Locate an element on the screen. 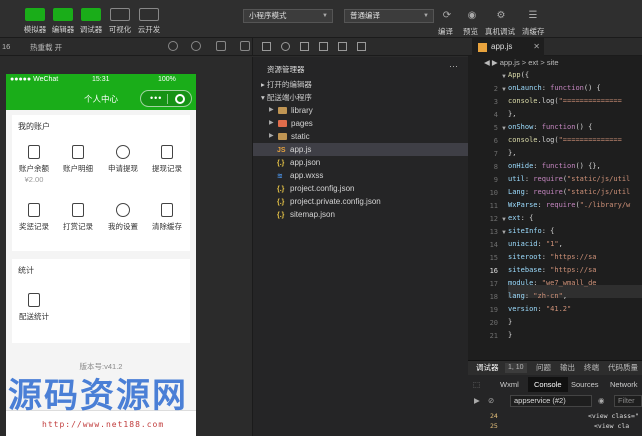 This screenshot has width=642, height=436. reward-records-item: 奖惩记录 is located at coordinates (34, 217).